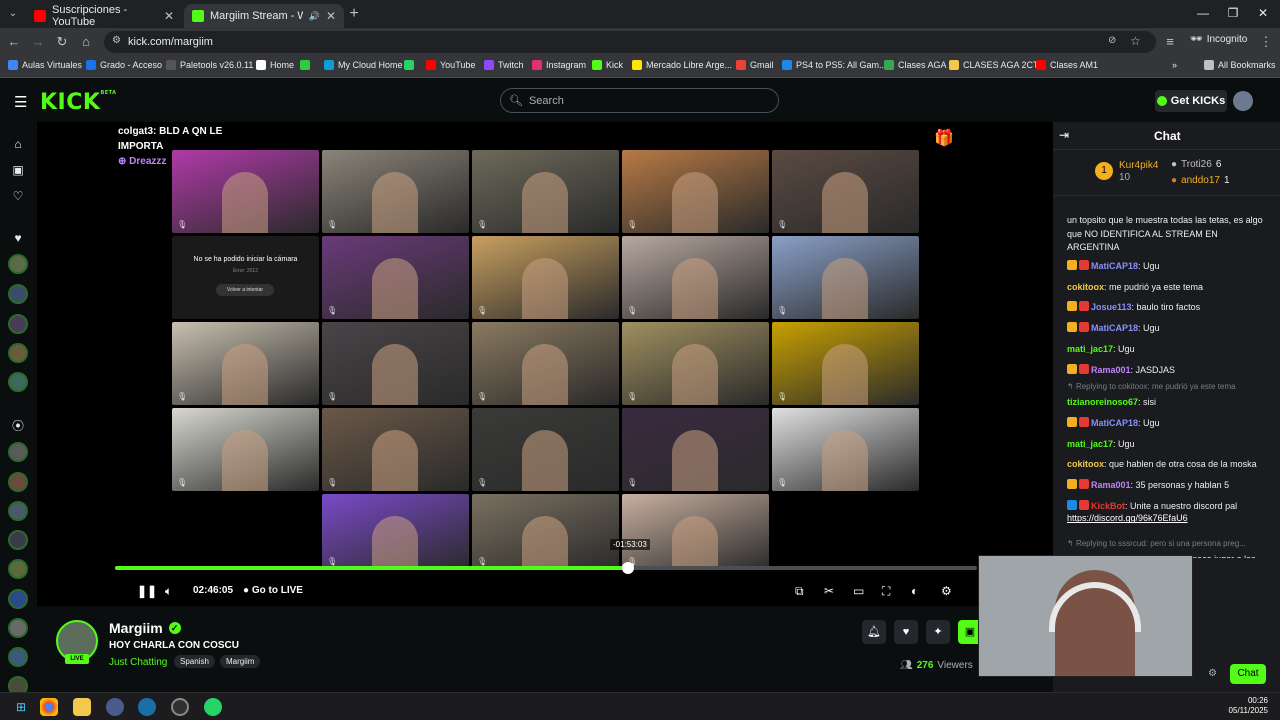 The image size is (1280, 720). What do you see at coordinates (147, 591) in the screenshot?
I see `pause-icon: ❚❚` at bounding box center [147, 591].